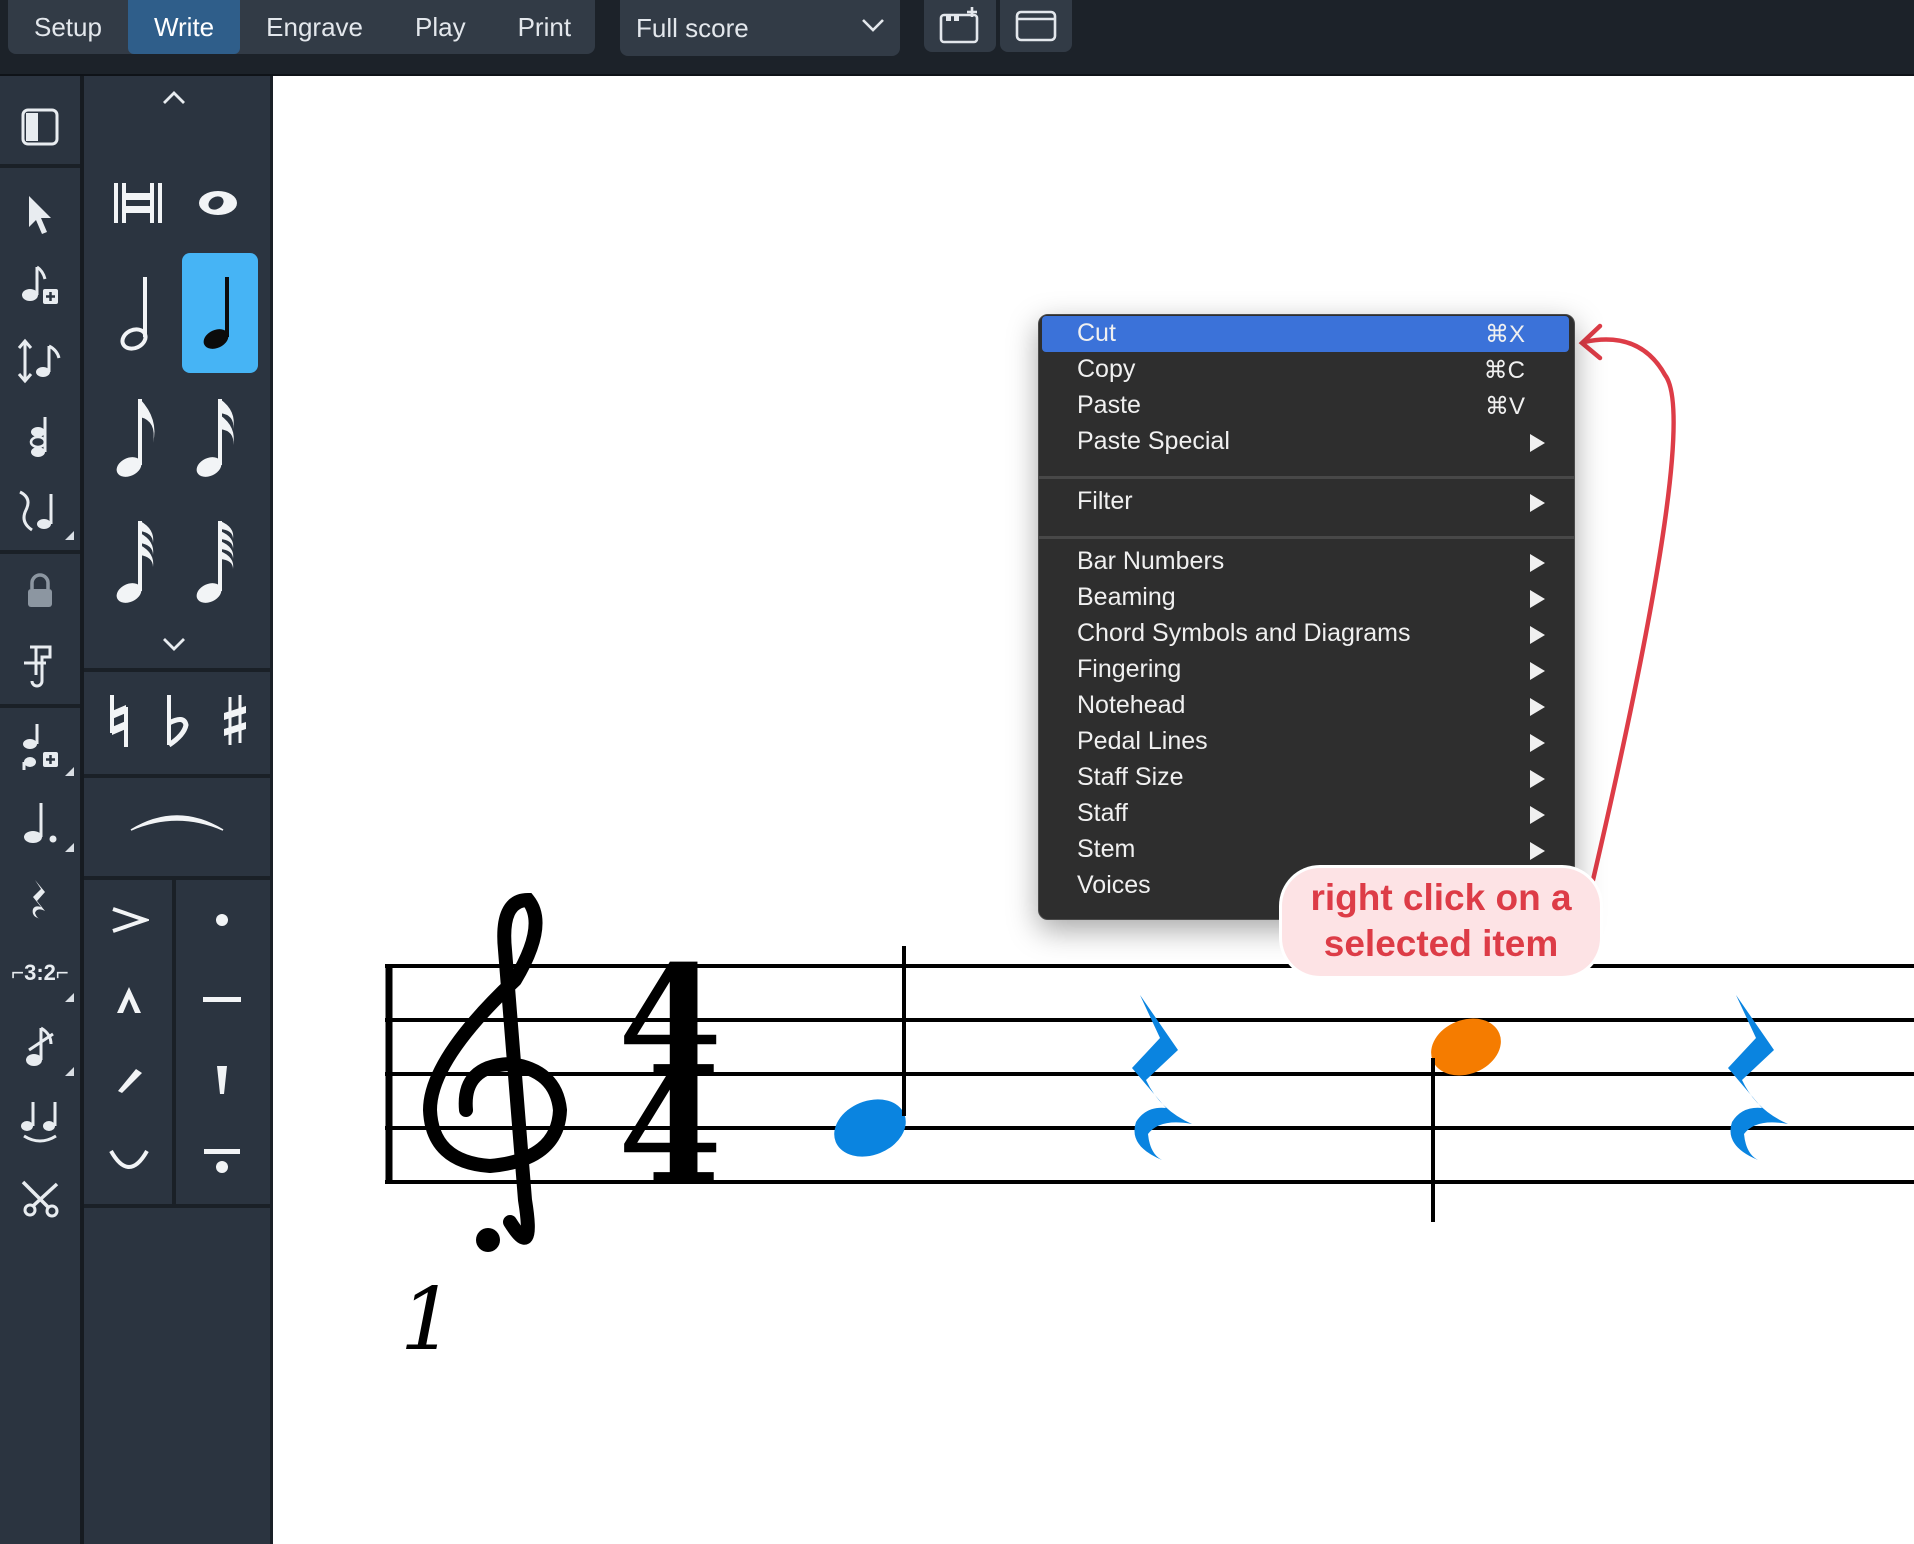 The width and height of the screenshot is (1914, 1544). What do you see at coordinates (1102, 813) in the screenshot?
I see `menu-item-label: Staff` at bounding box center [1102, 813].